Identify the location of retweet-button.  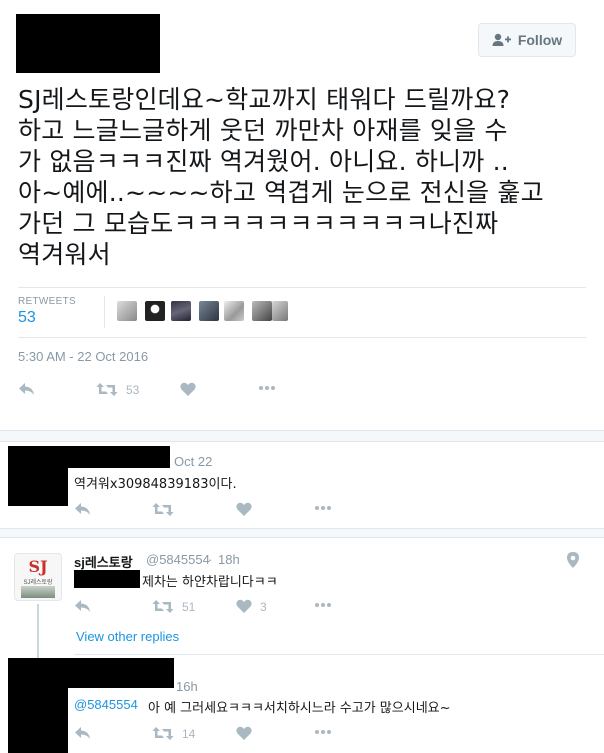
(163, 509).